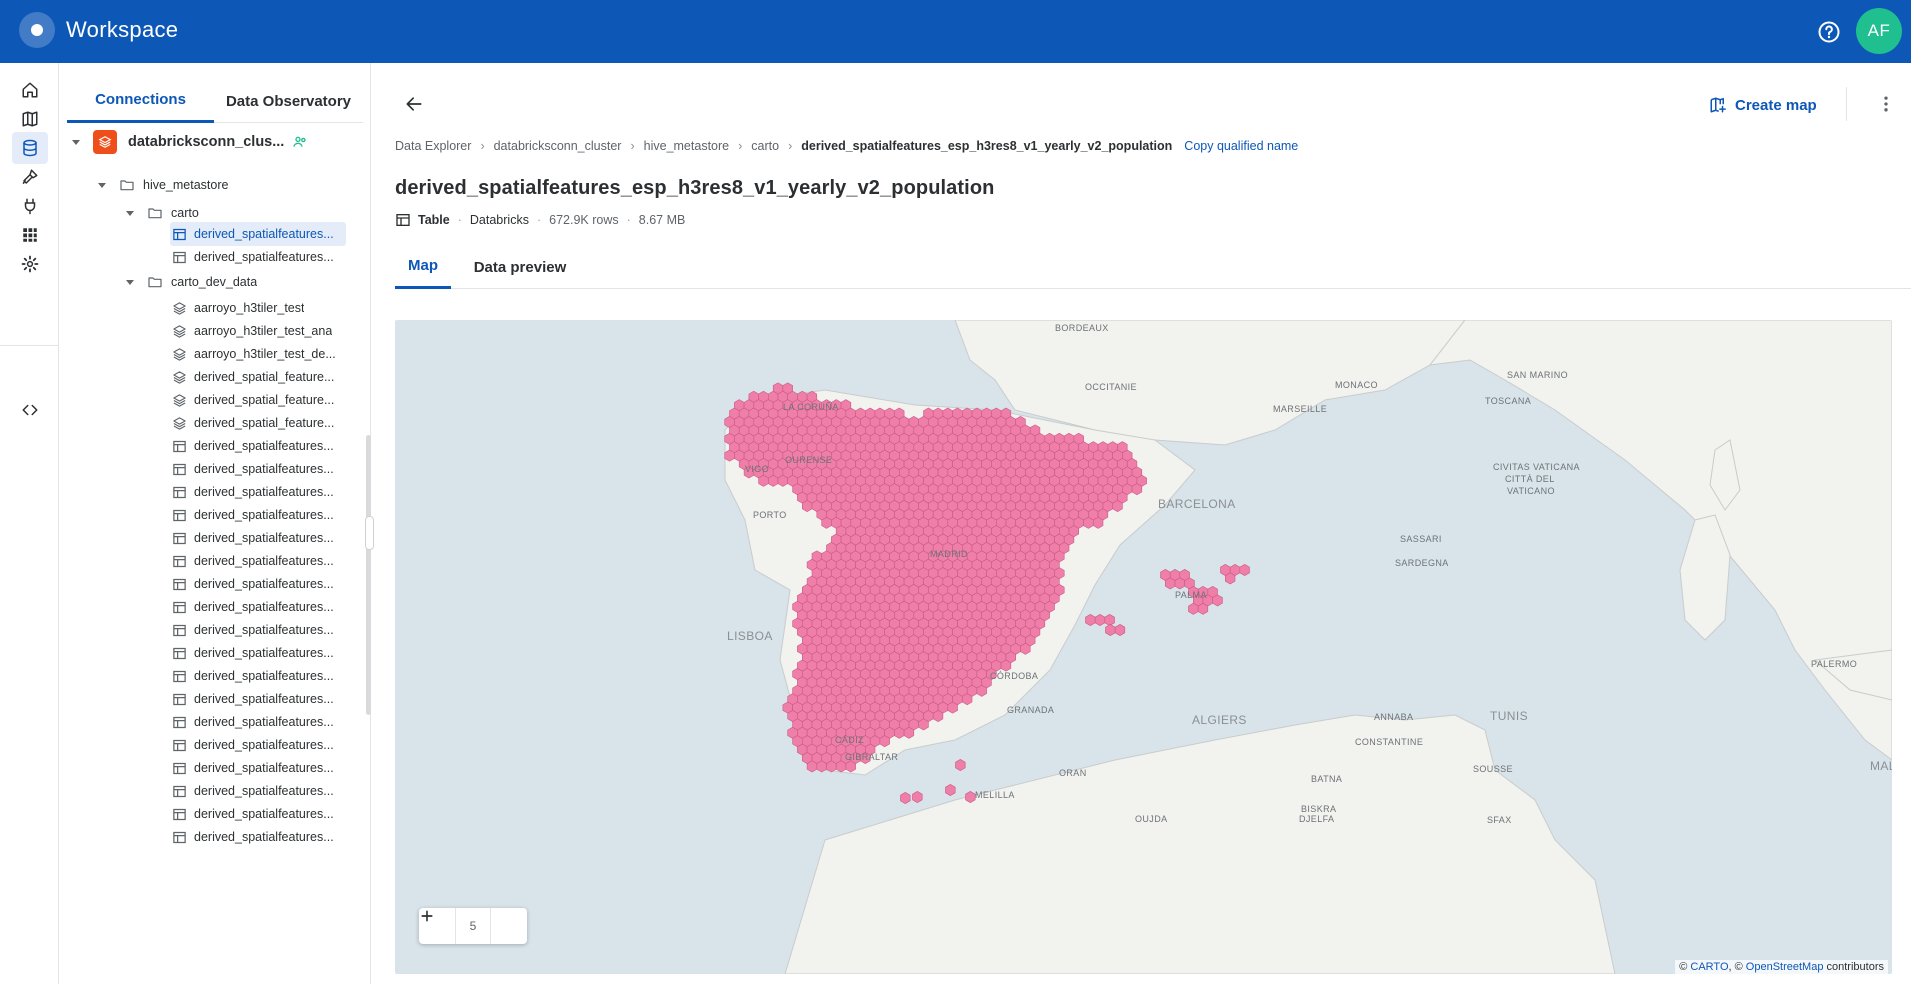 The height and width of the screenshot is (984, 1911). What do you see at coordinates (299, 141) in the screenshot?
I see `shared-users-icon` at bounding box center [299, 141].